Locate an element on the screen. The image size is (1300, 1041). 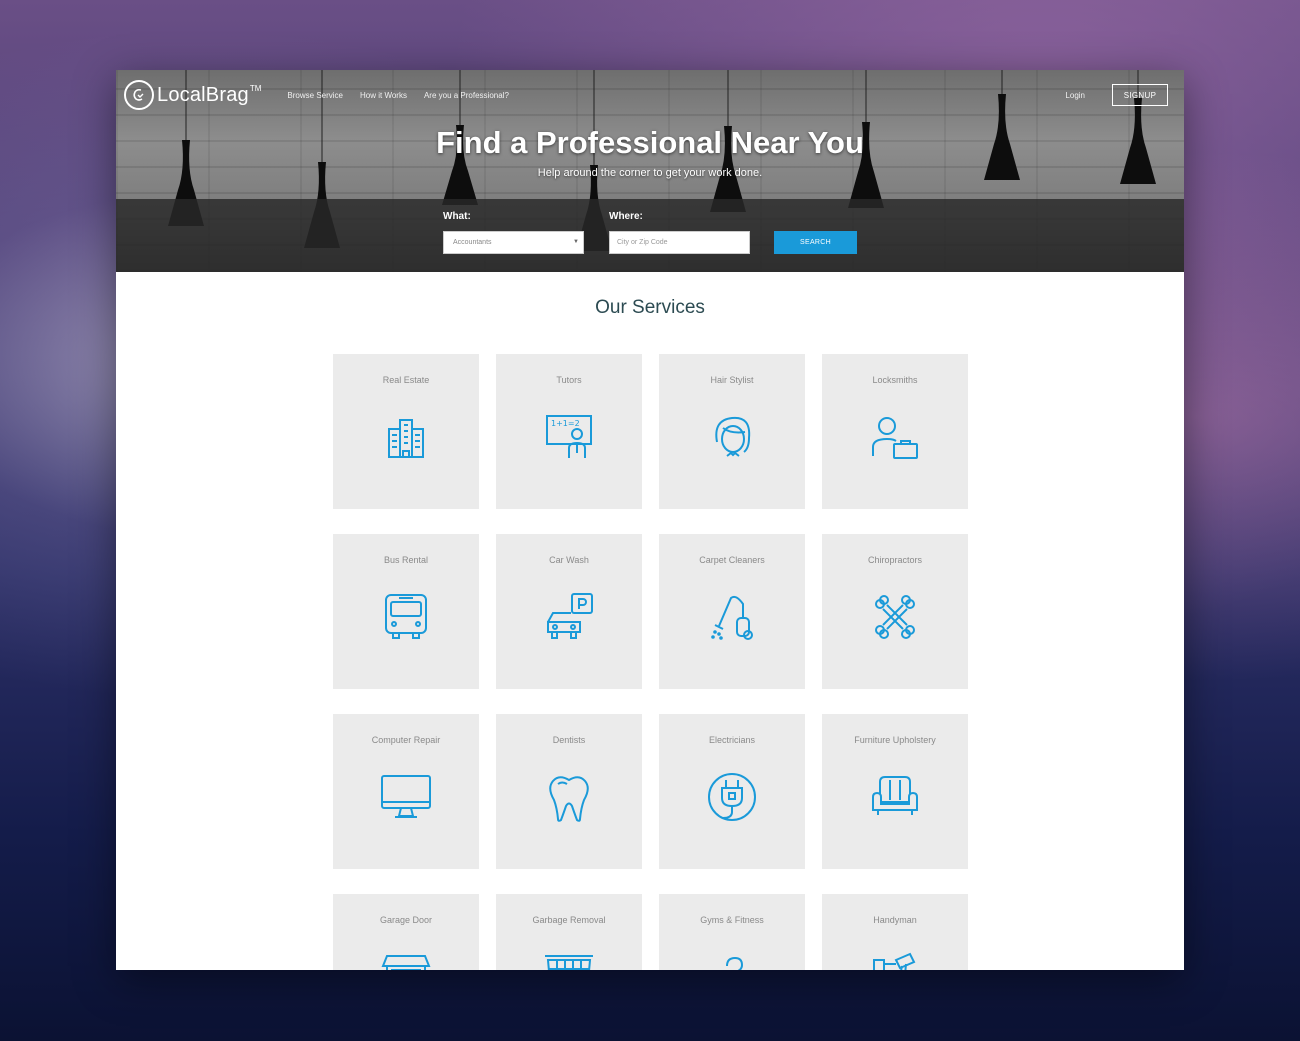
svg-text: 1+1=2 is located at coordinates (565, 423).